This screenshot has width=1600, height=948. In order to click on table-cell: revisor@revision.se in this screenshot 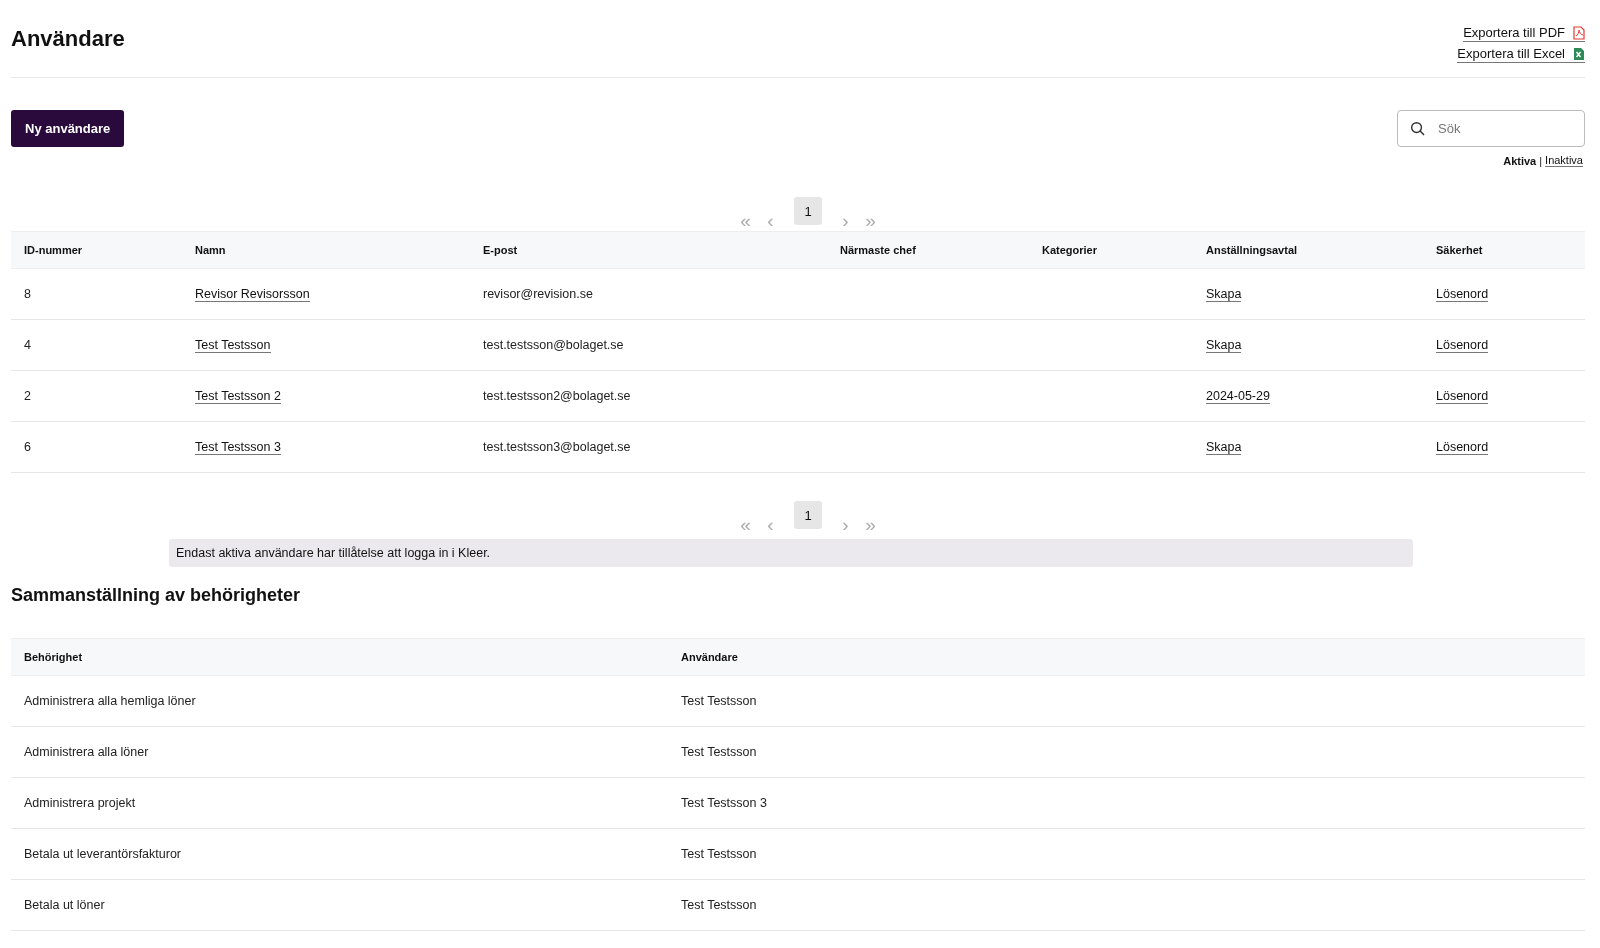, I will do `click(648, 294)`.